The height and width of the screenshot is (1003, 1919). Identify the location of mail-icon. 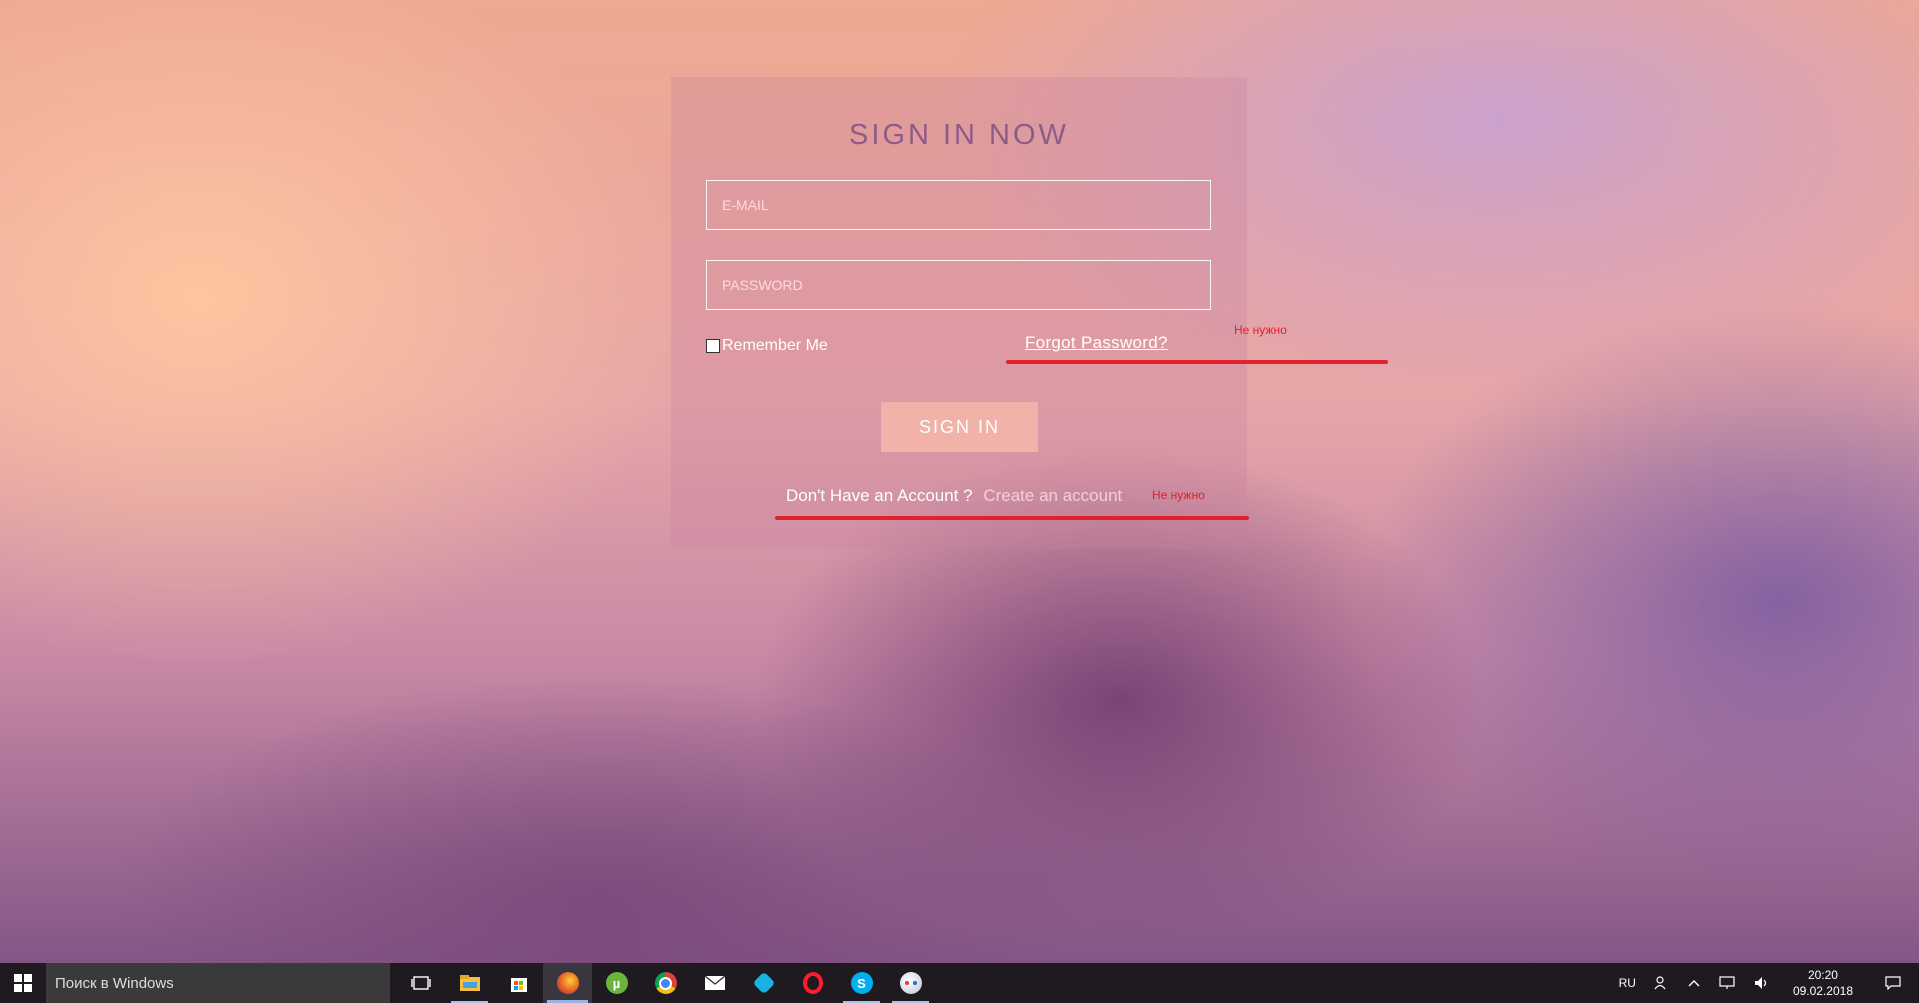
(714, 983).